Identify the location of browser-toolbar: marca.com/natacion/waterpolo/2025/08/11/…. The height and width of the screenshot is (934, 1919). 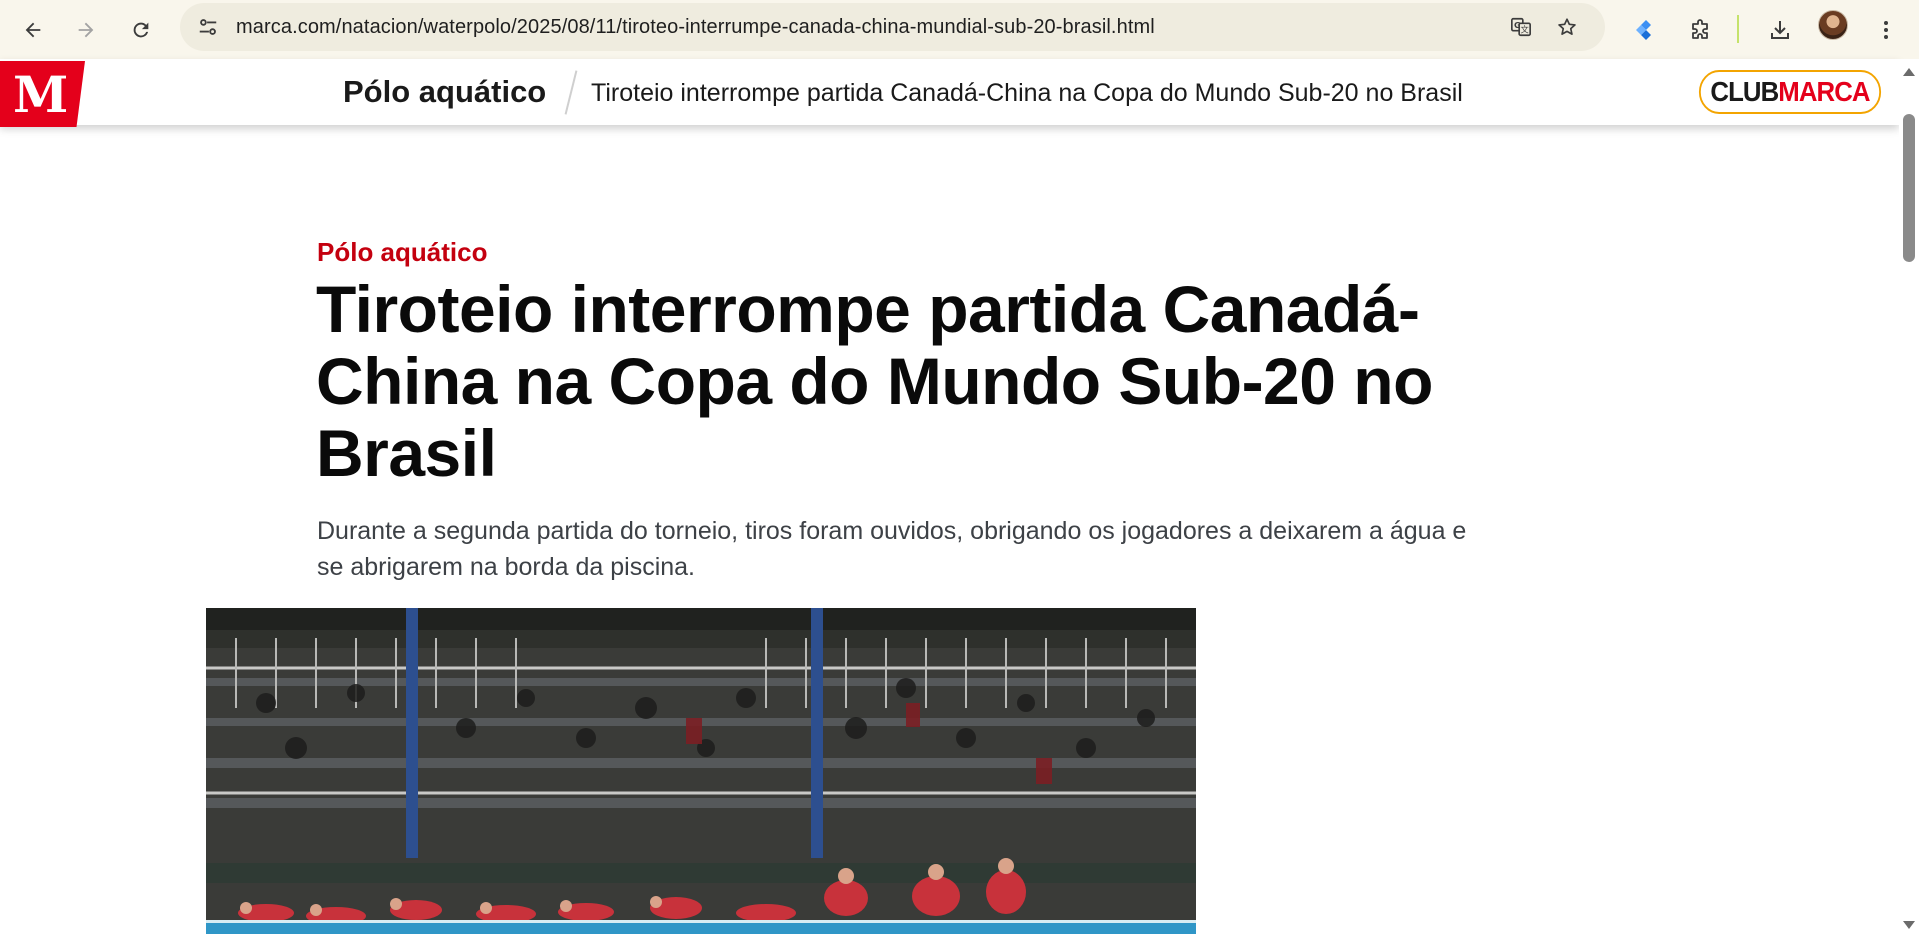
(959, 29).